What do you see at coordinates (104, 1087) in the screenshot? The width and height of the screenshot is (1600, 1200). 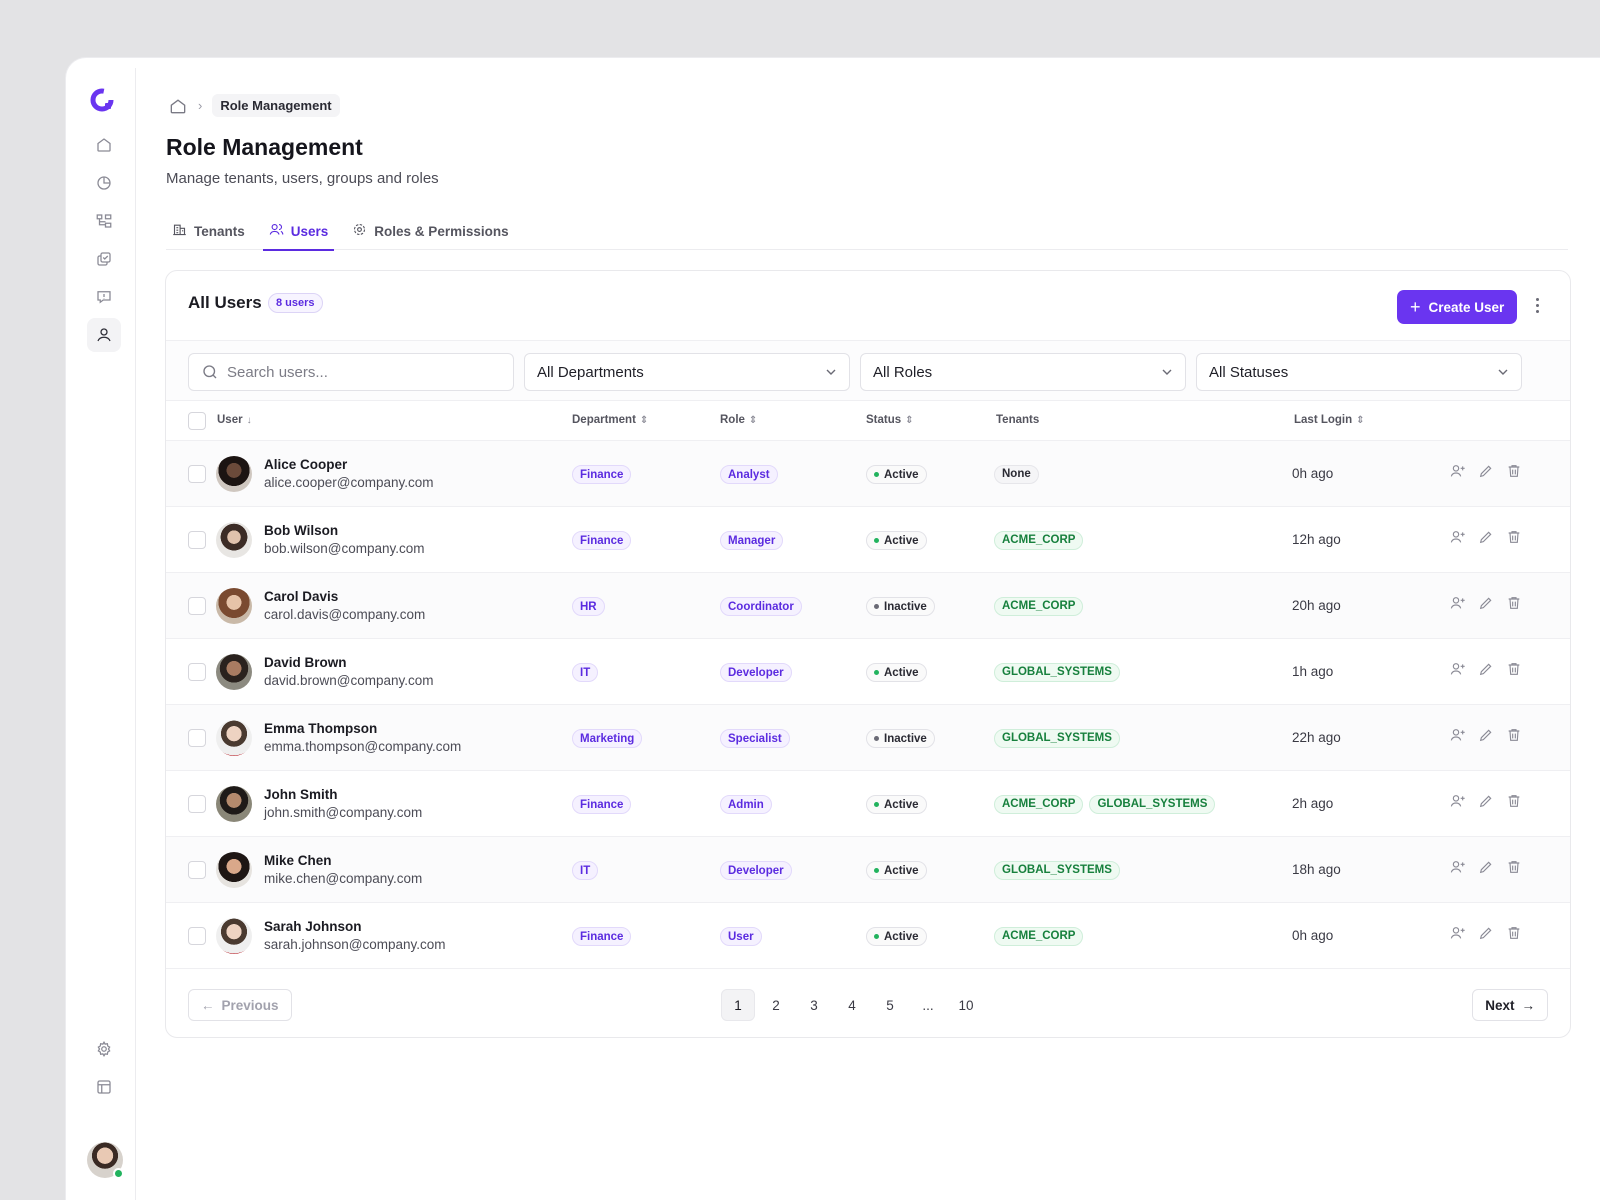 I see `layout-icon` at bounding box center [104, 1087].